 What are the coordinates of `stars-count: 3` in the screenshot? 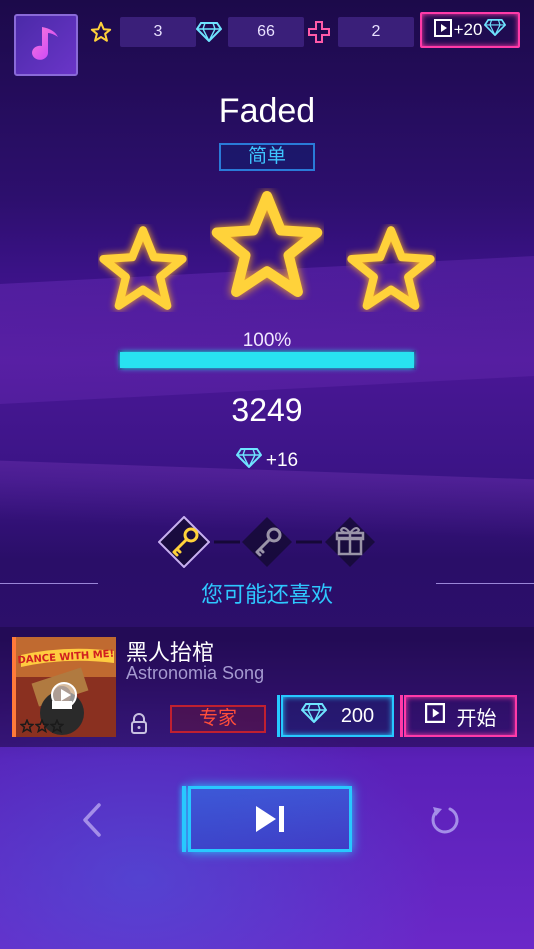 It's located at (158, 32).